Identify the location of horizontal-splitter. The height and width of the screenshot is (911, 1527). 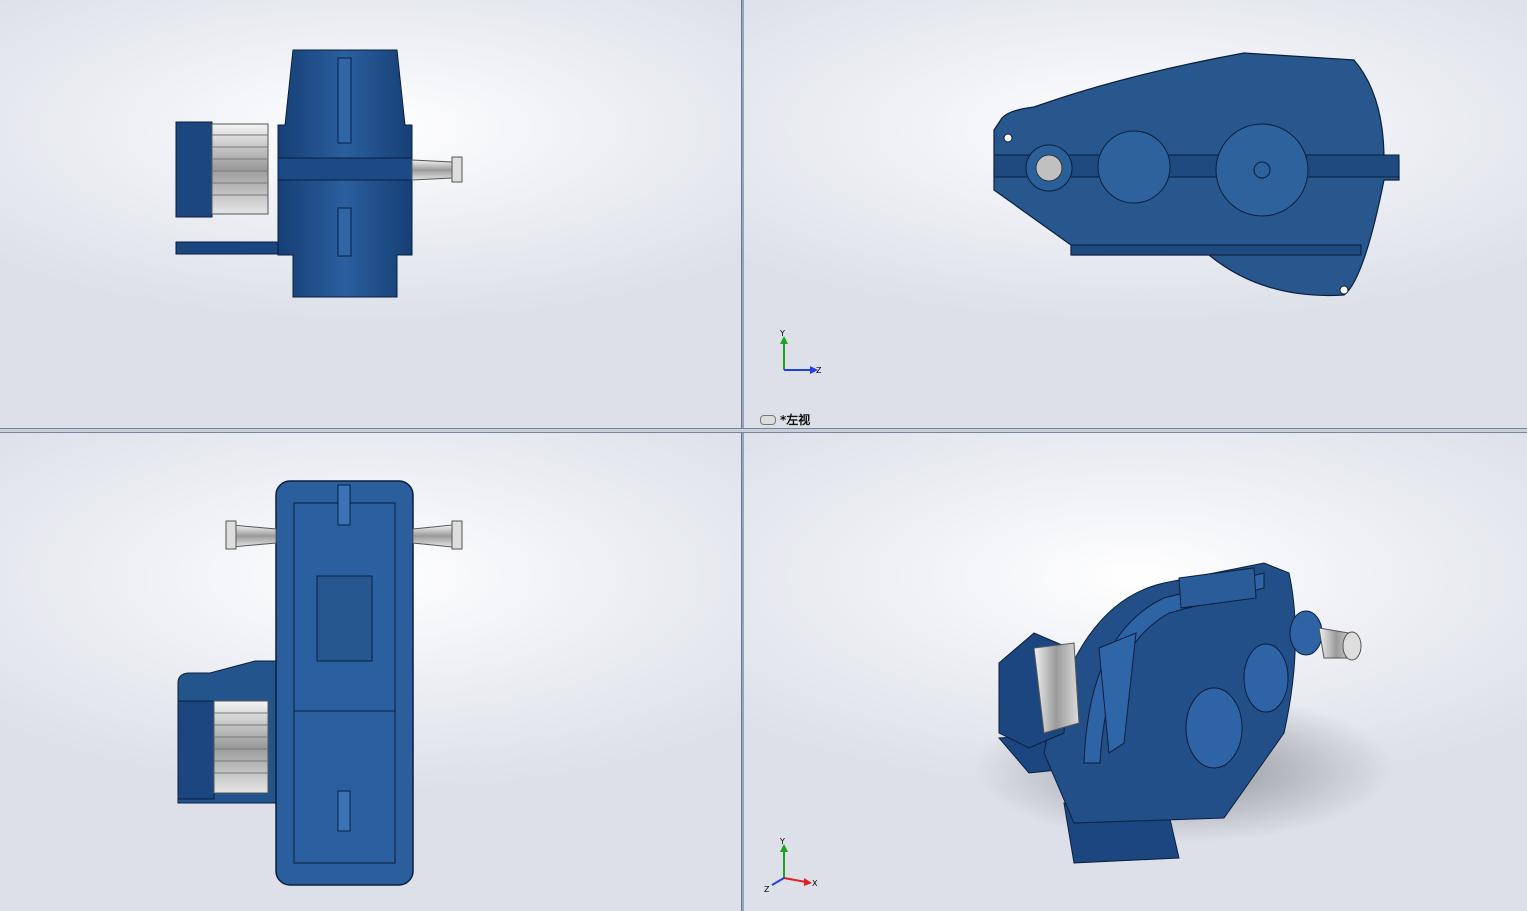
(763, 430).